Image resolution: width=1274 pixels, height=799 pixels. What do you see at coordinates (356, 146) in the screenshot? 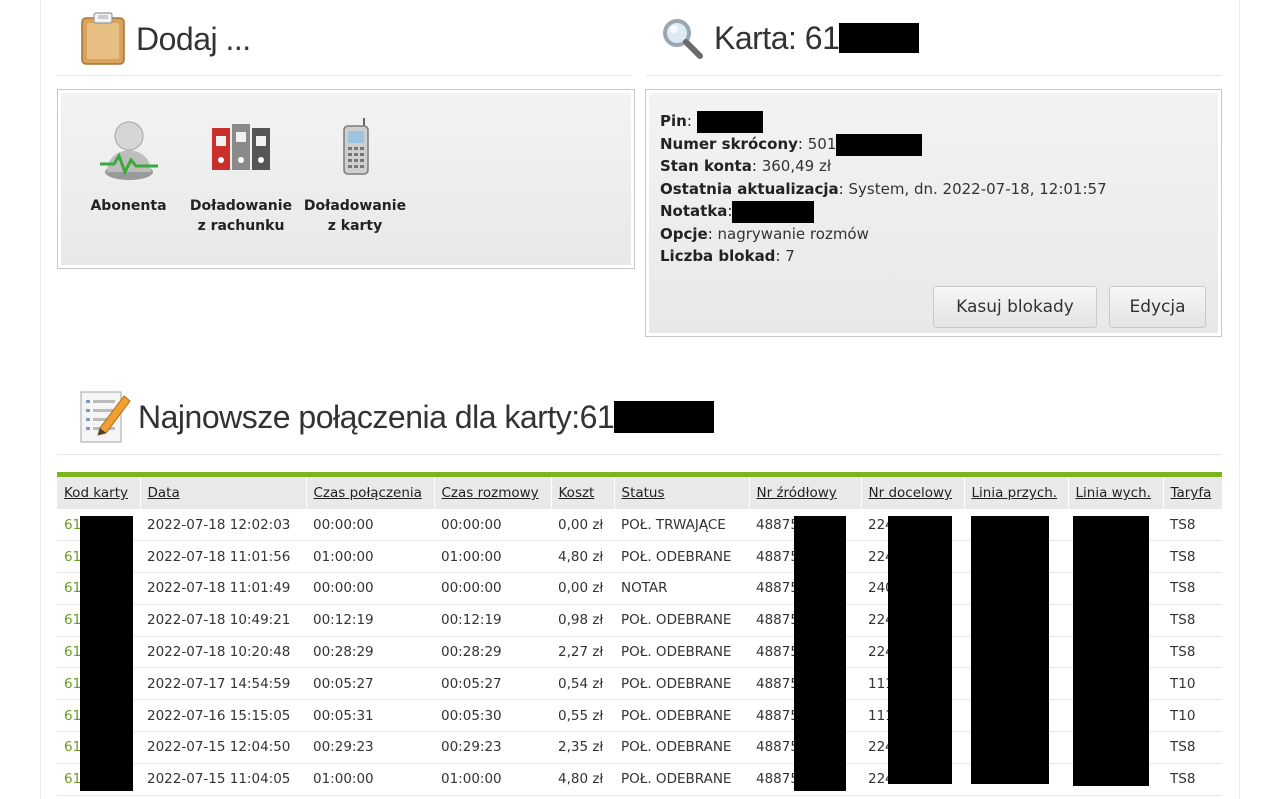
I see `phone-icon` at bounding box center [356, 146].